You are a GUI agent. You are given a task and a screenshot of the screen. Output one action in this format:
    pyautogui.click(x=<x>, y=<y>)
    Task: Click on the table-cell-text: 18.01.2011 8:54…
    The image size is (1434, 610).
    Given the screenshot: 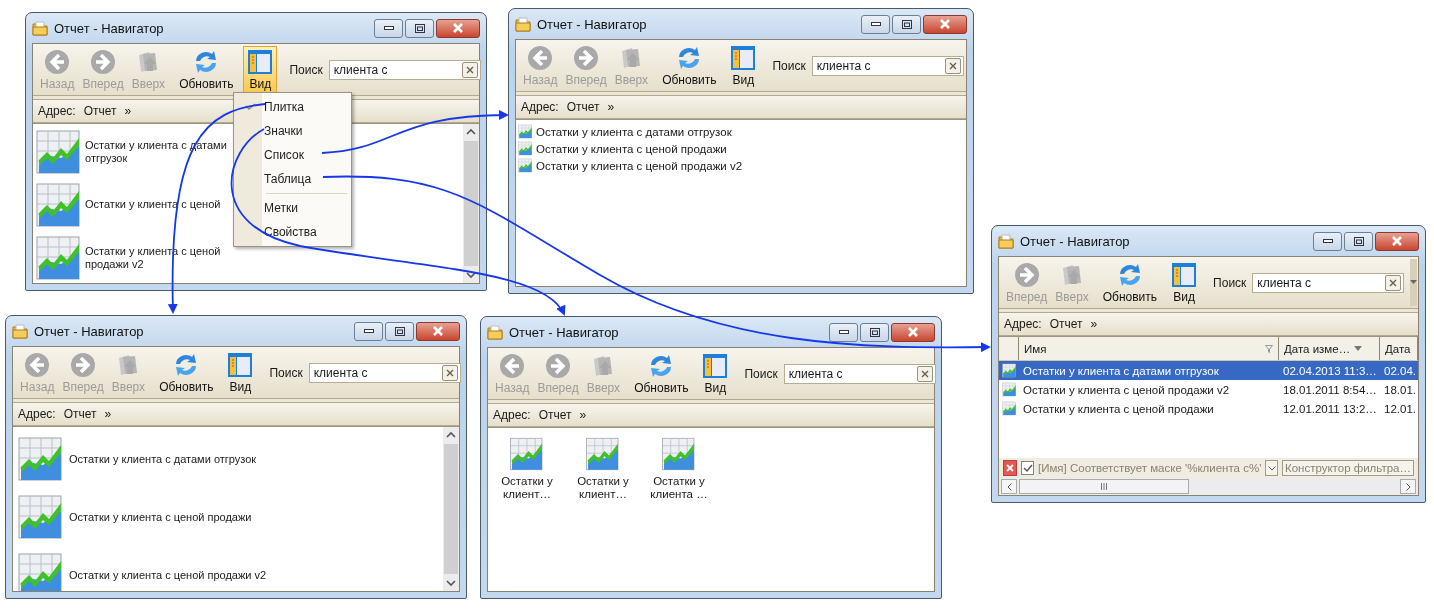 What is the action you would take?
    pyautogui.click(x=1330, y=389)
    